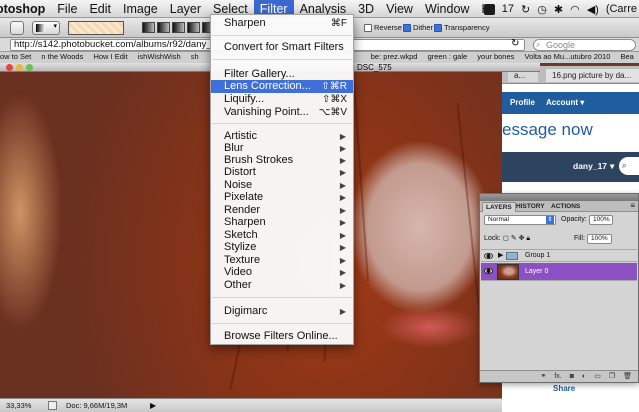 The image size is (639, 412). What do you see at coordinates (559, 272) in the screenshot?
I see `layer-row-selected: Layer 0` at bounding box center [559, 272].